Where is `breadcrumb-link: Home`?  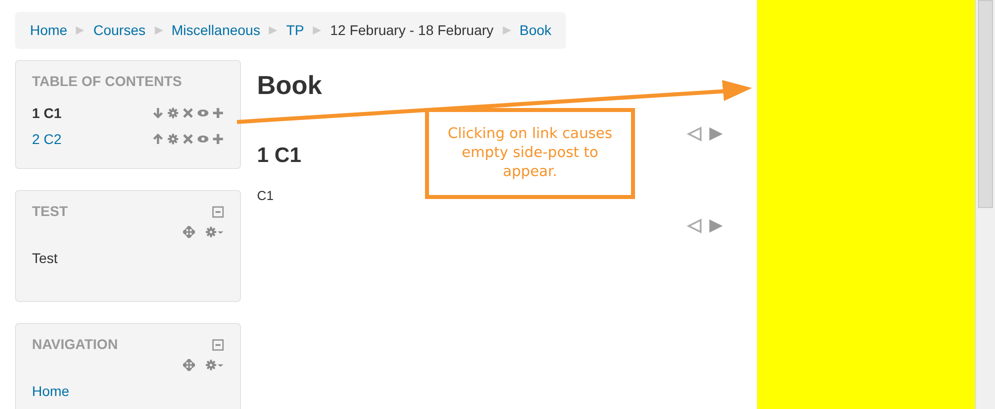 breadcrumb-link: Home is located at coordinates (49, 30).